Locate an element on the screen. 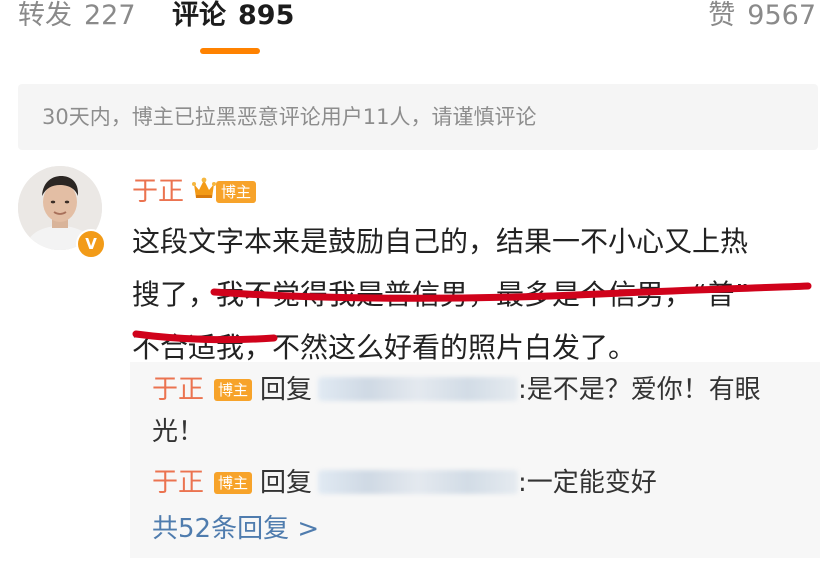  comment-line-1: 这段文字本来是鼓励自己的，结果一不小心又上热 is located at coordinates (440, 241).